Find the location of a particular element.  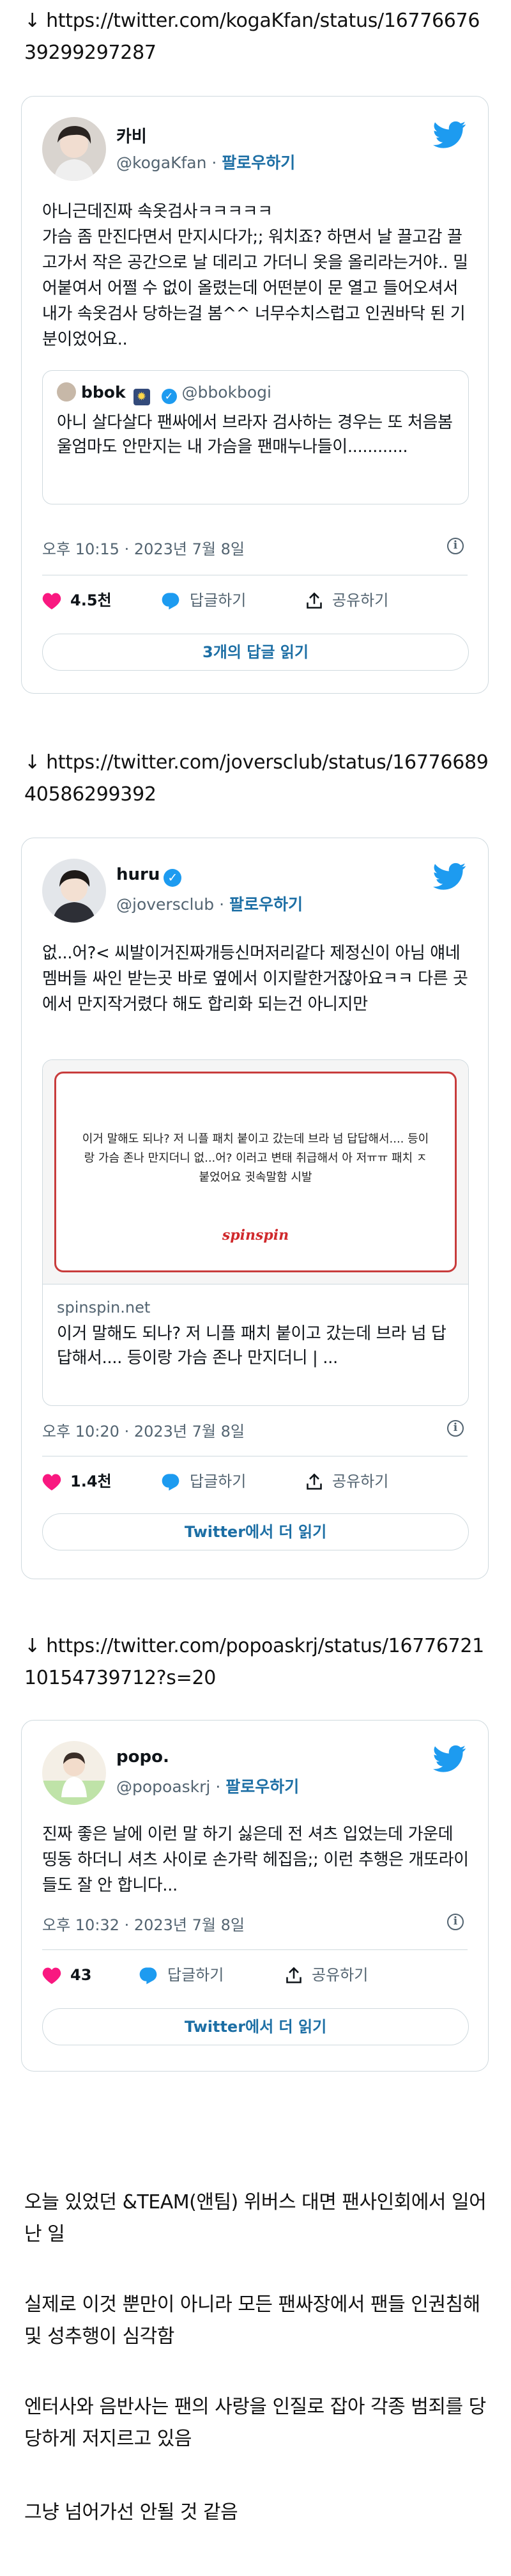

like-button: 43 is located at coordinates (66, 1975).